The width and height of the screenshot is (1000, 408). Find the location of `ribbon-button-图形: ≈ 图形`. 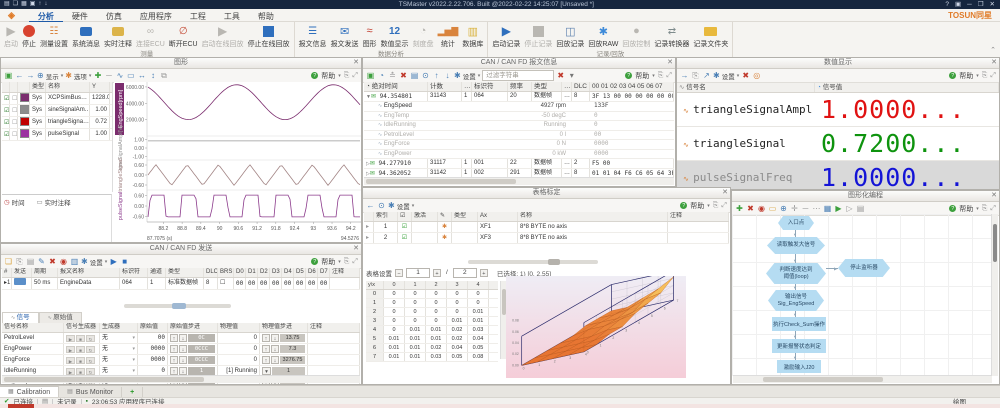

ribbon-button-图形: ≈ 图形 is located at coordinates (370, 36).